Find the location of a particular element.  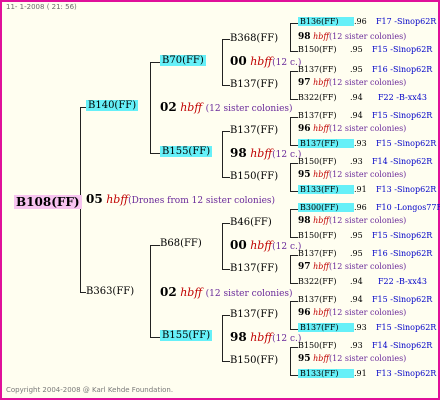

l4-row: B136(FF) .96 F17 -Sinop62R is located at coordinates (367, 21).